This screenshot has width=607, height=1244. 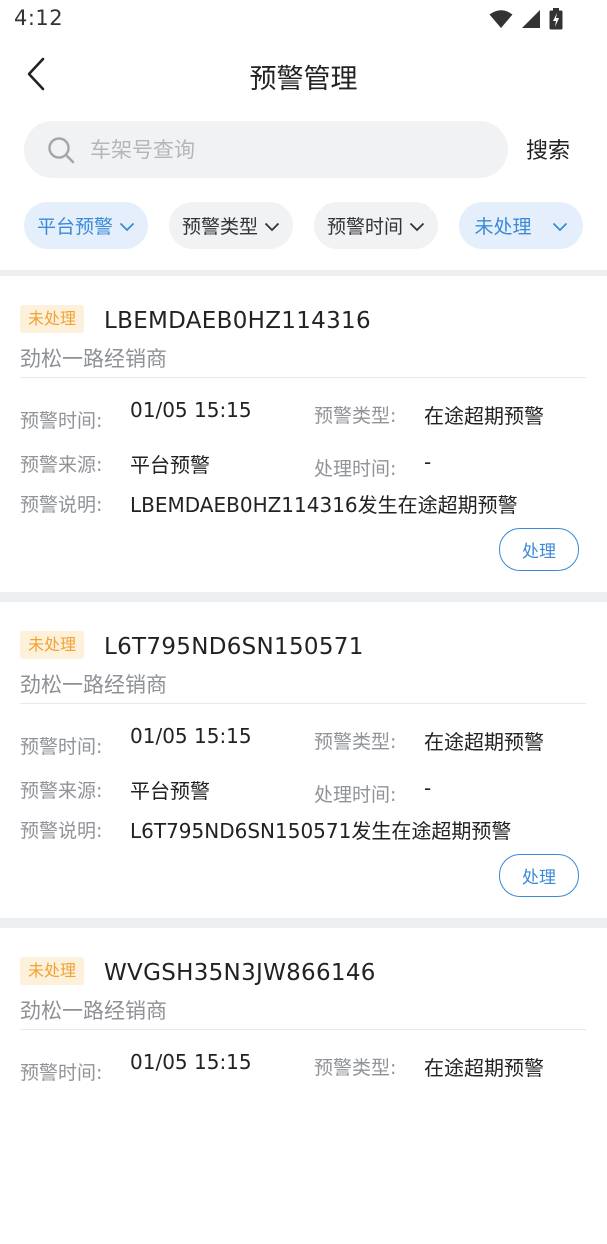 I want to click on search-button: 搜索, so click(x=548, y=149).